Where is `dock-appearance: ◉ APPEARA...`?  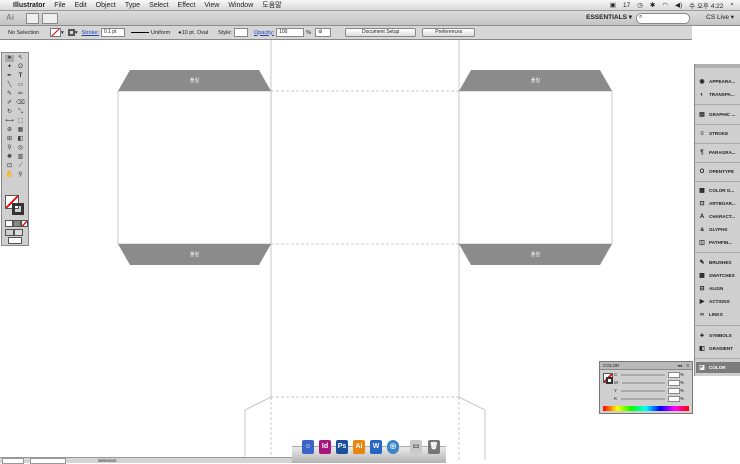 dock-appearance: ◉ APPEARA... is located at coordinates (718, 81).